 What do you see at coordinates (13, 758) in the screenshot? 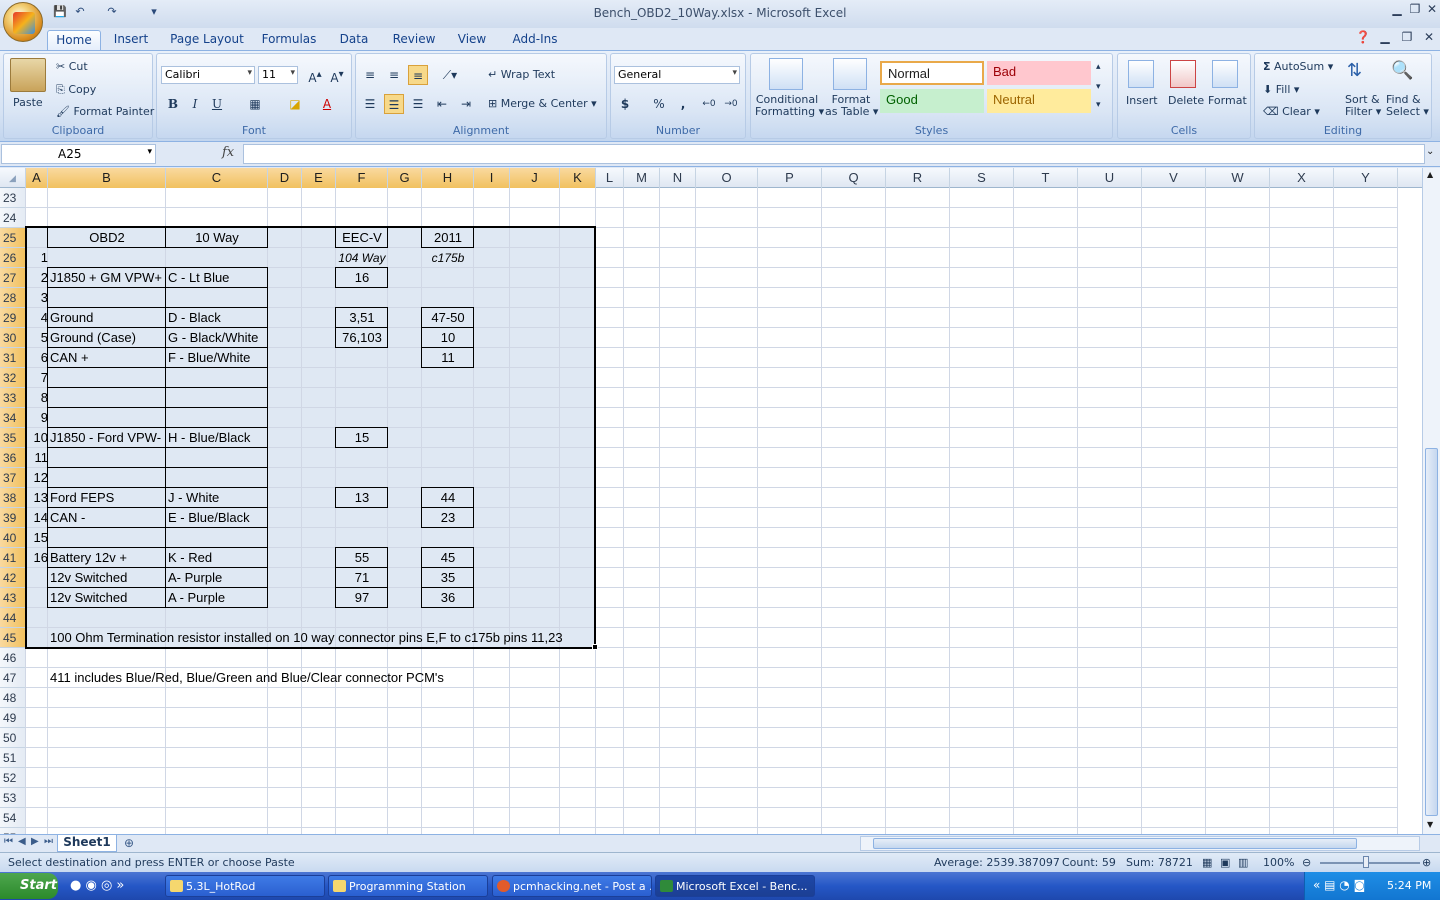
I see `row-header: 51` at bounding box center [13, 758].